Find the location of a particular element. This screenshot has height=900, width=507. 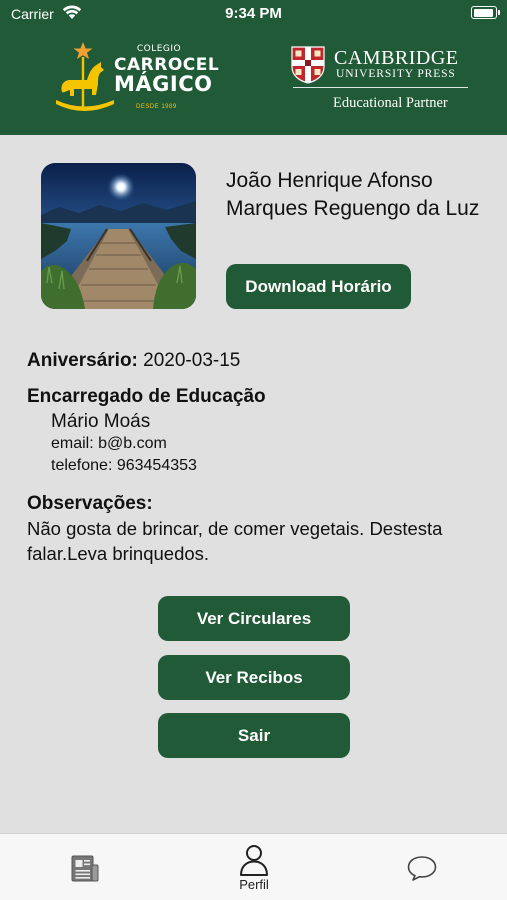

view-receipts-button: Ver Recibos is located at coordinates (254, 677).